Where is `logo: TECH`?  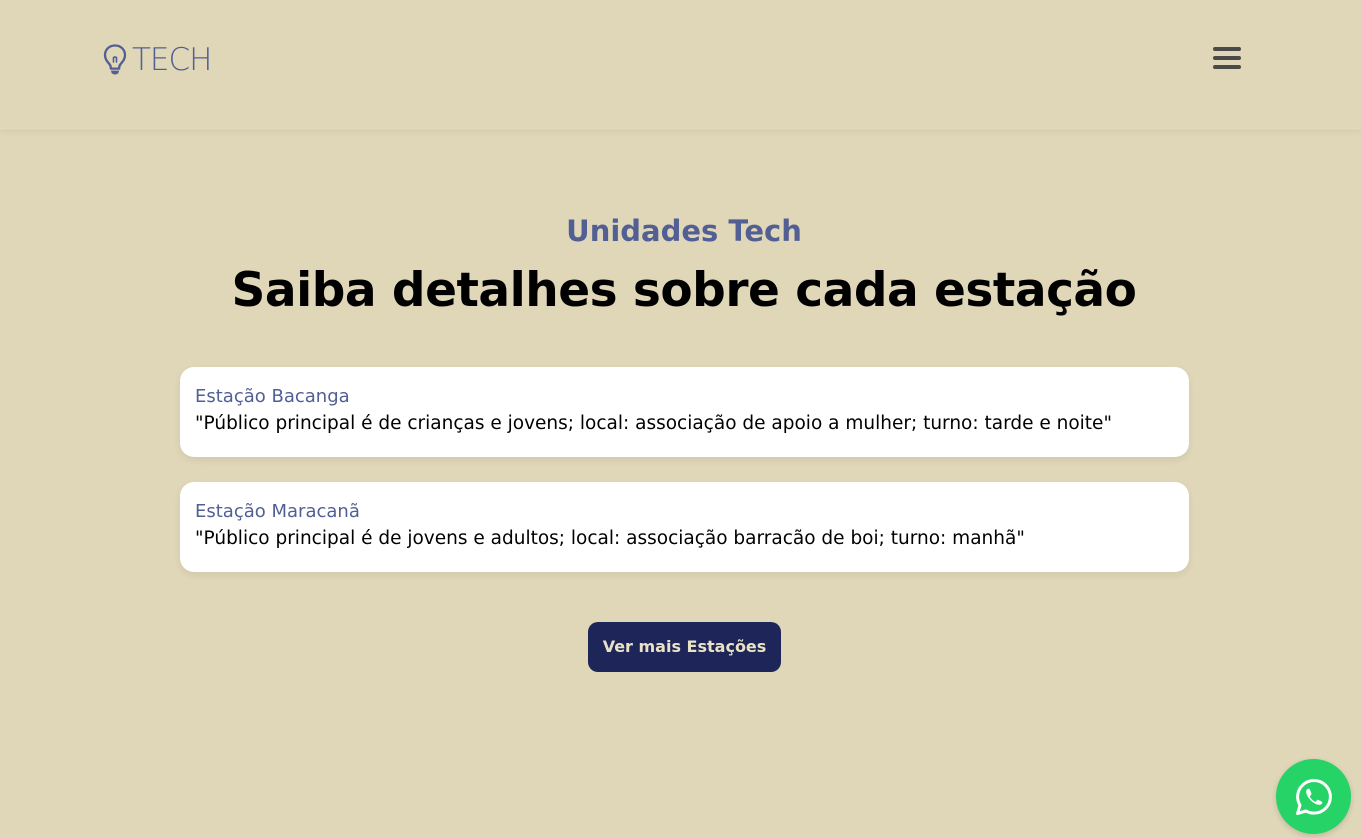
logo: TECH is located at coordinates (157, 60).